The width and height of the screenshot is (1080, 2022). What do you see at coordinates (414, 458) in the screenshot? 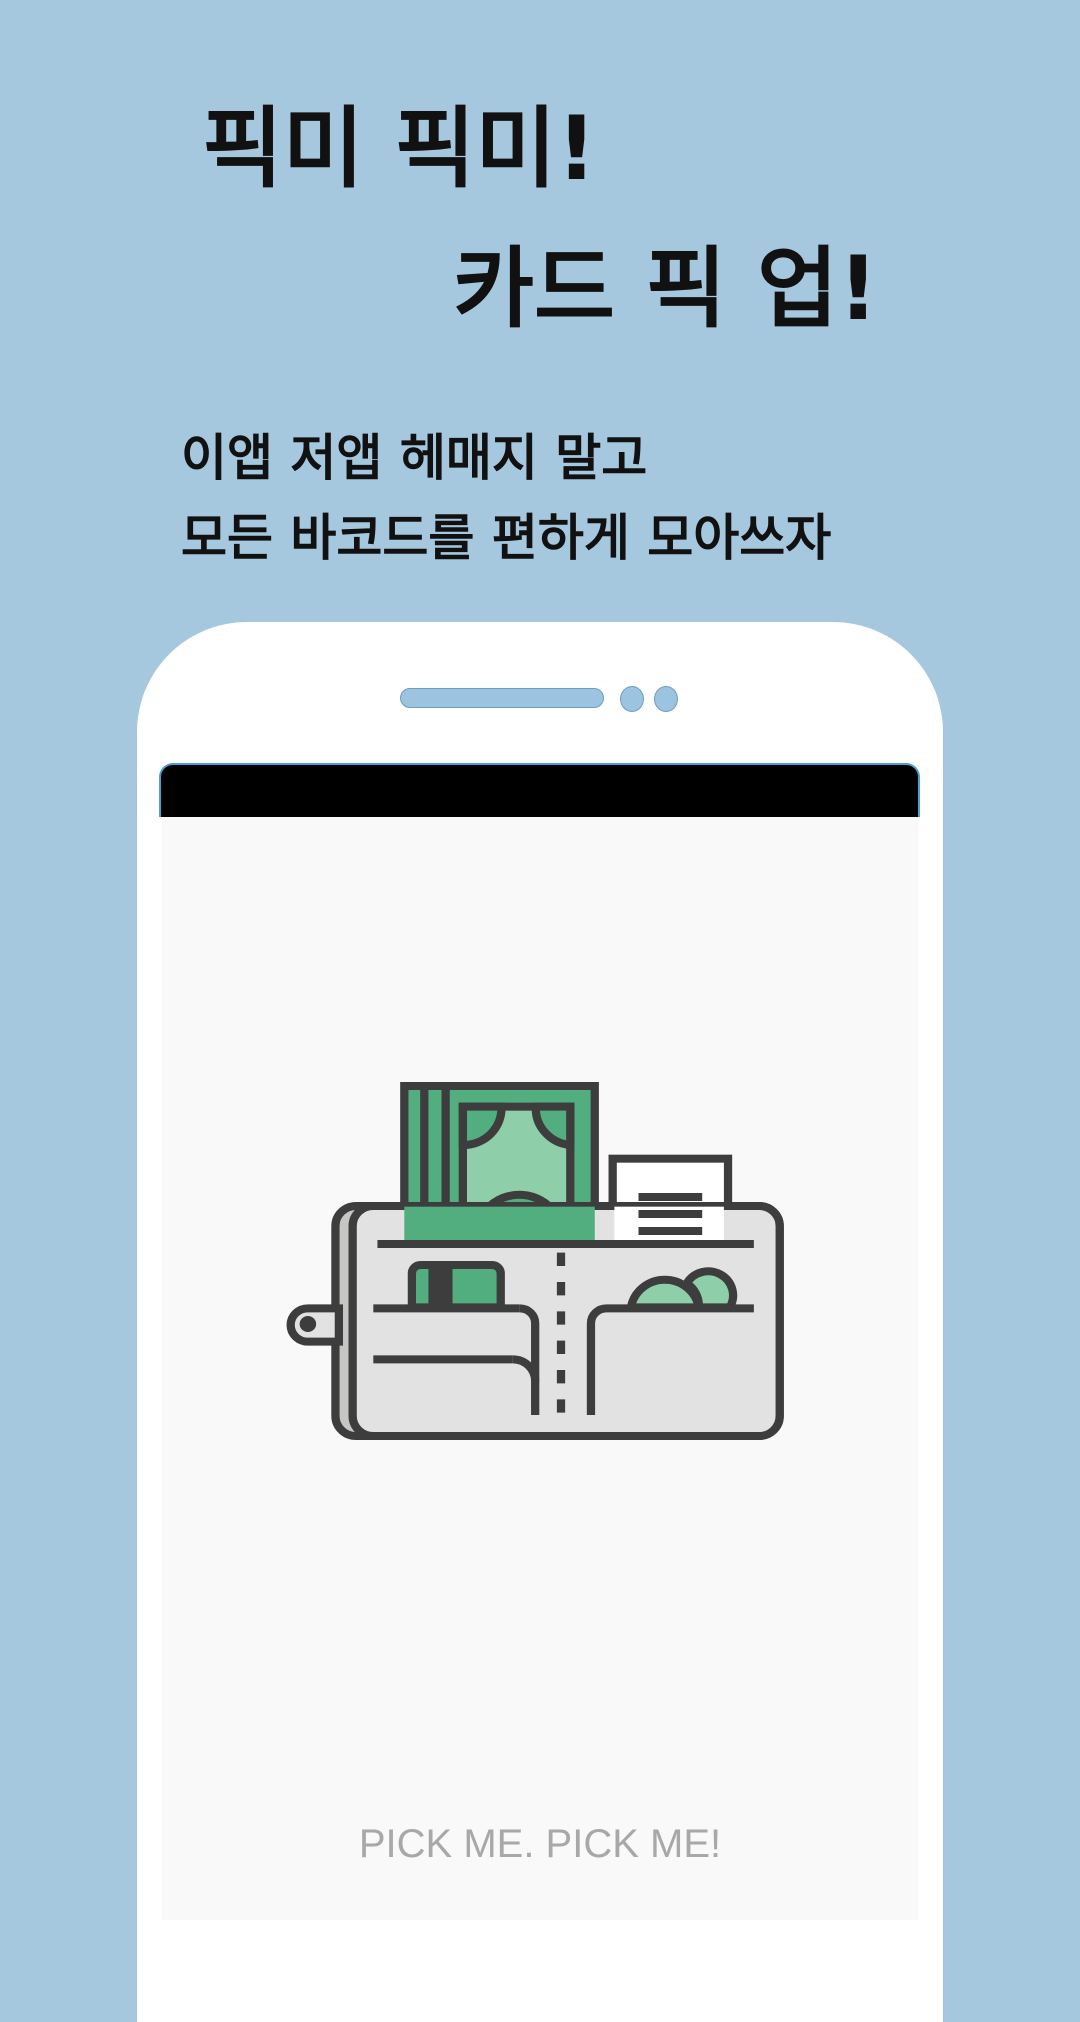
I see `subtitle-line-1: 이앱 저앱 헤매지 말고` at bounding box center [414, 458].